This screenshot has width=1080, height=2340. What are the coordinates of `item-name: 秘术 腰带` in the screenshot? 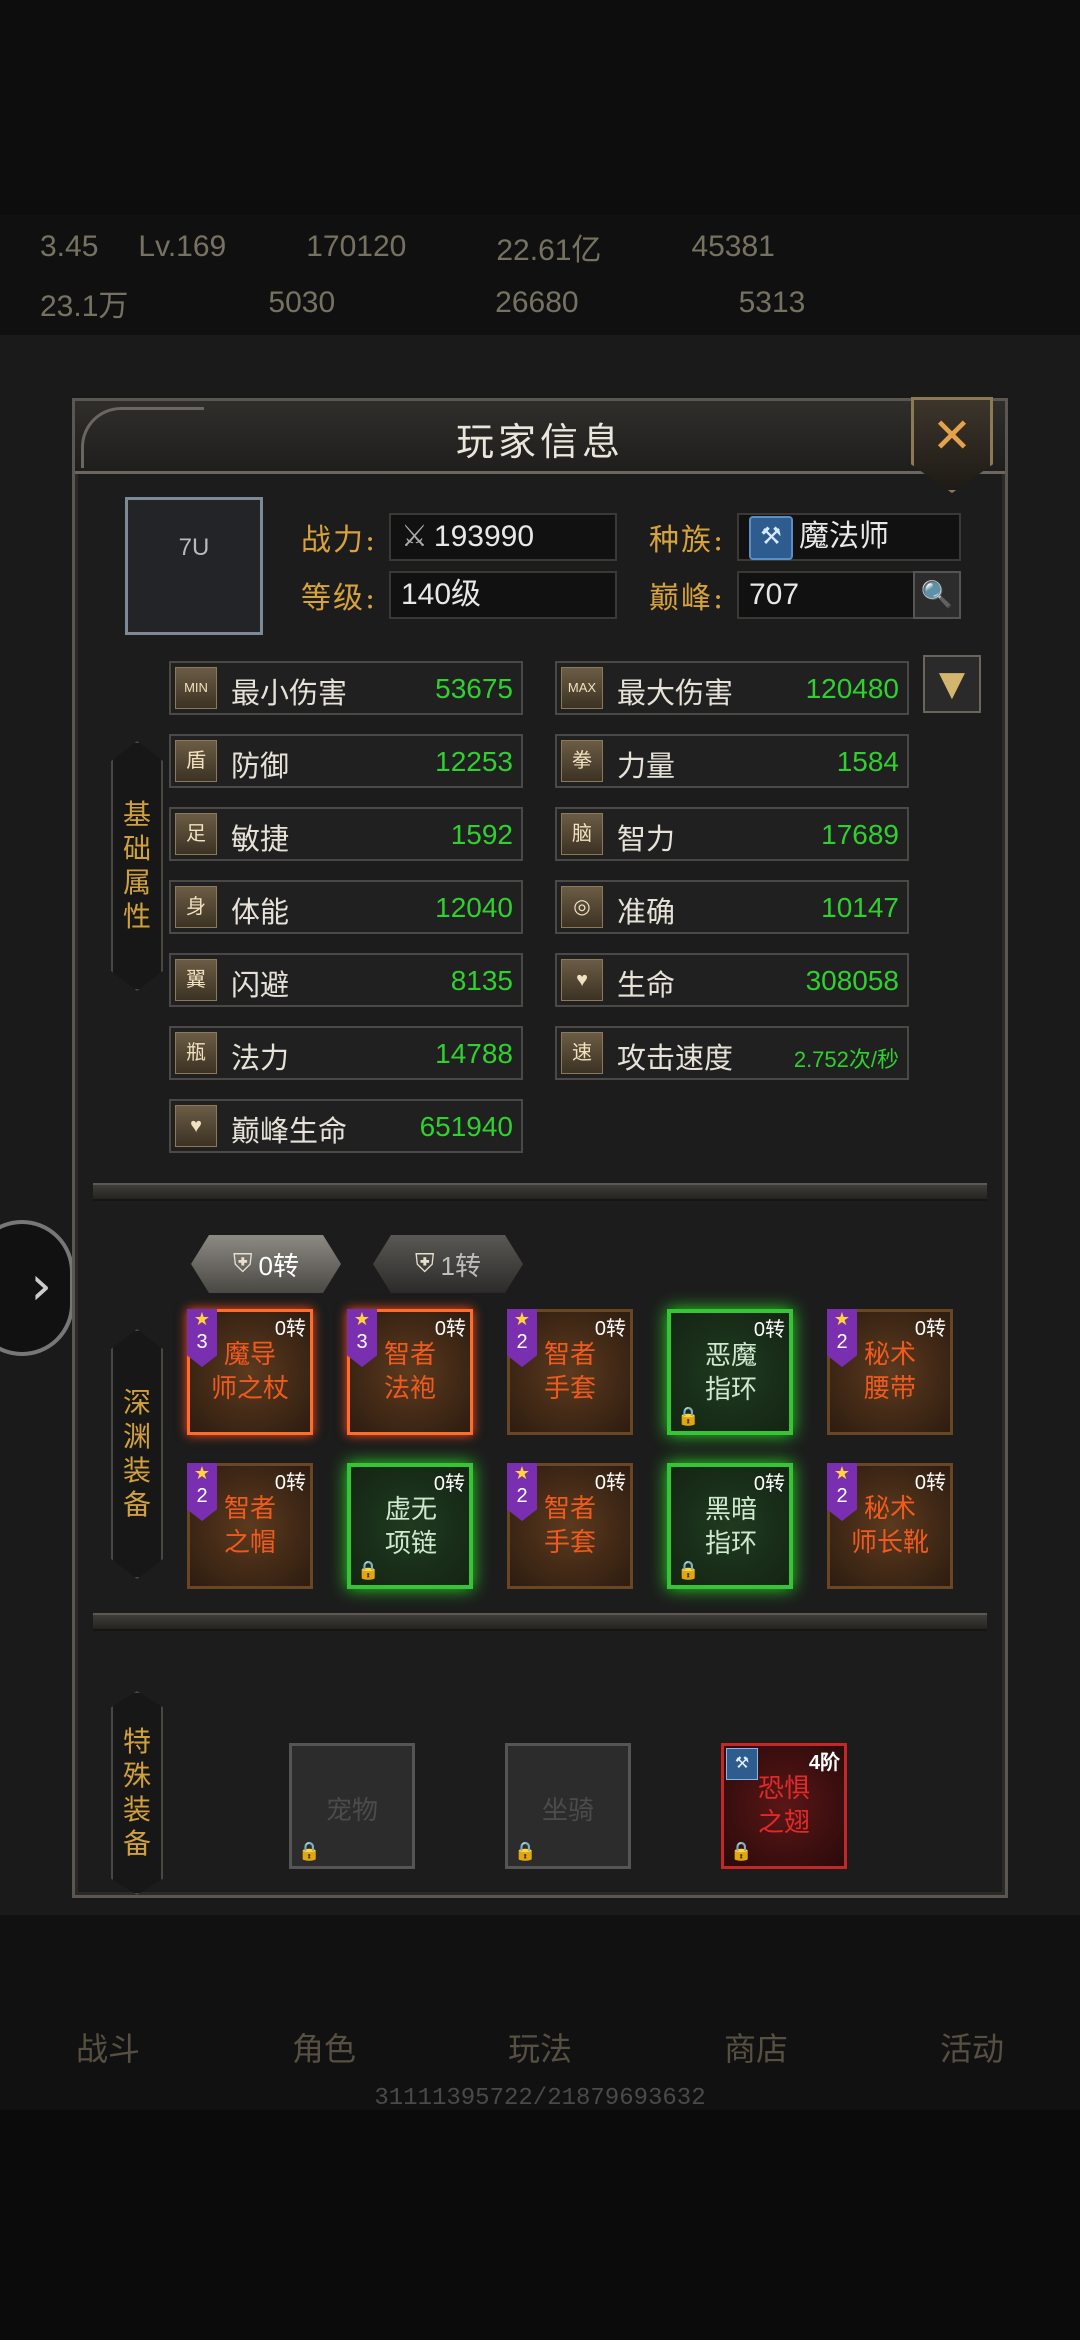 It's located at (890, 1372).